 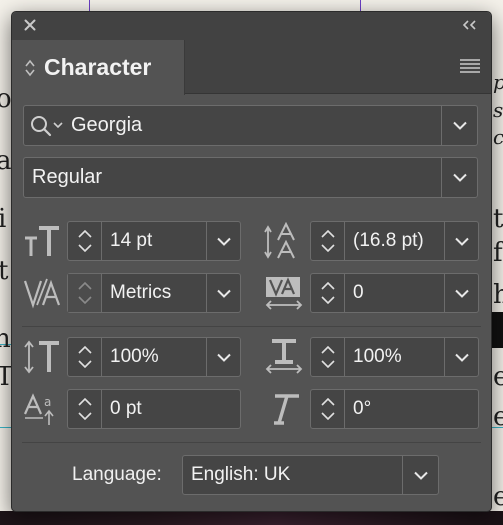 I want to click on vertical-scale-icon, so click(x=42, y=357).